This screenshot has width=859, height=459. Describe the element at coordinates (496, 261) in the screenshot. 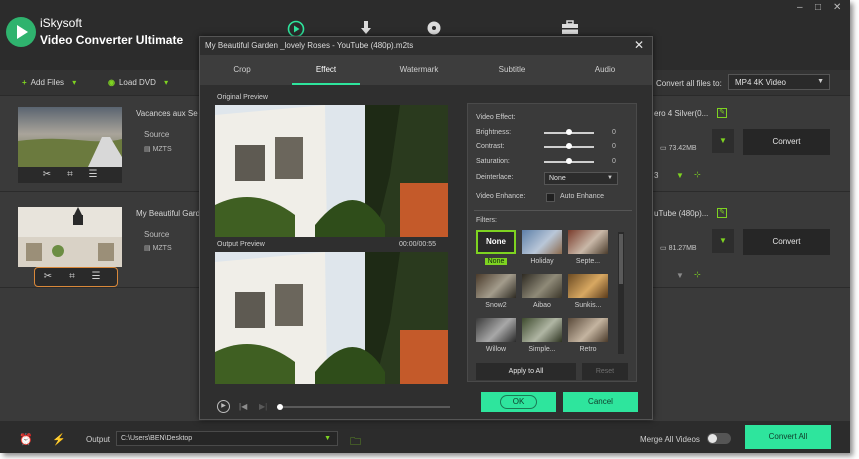

I see `filter-label-none: None` at that location.